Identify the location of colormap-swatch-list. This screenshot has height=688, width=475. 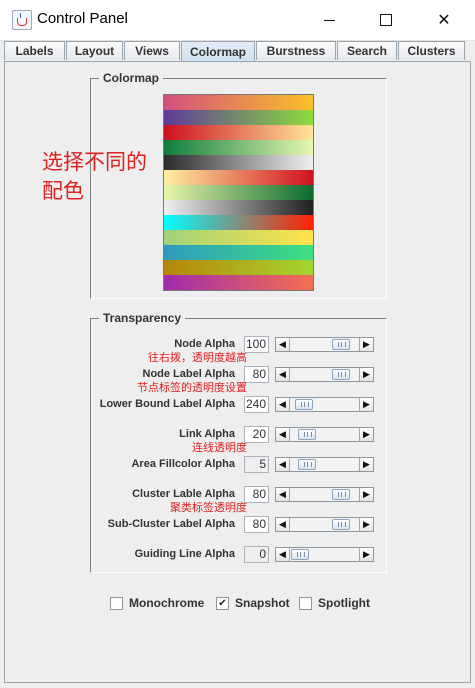
(238, 192).